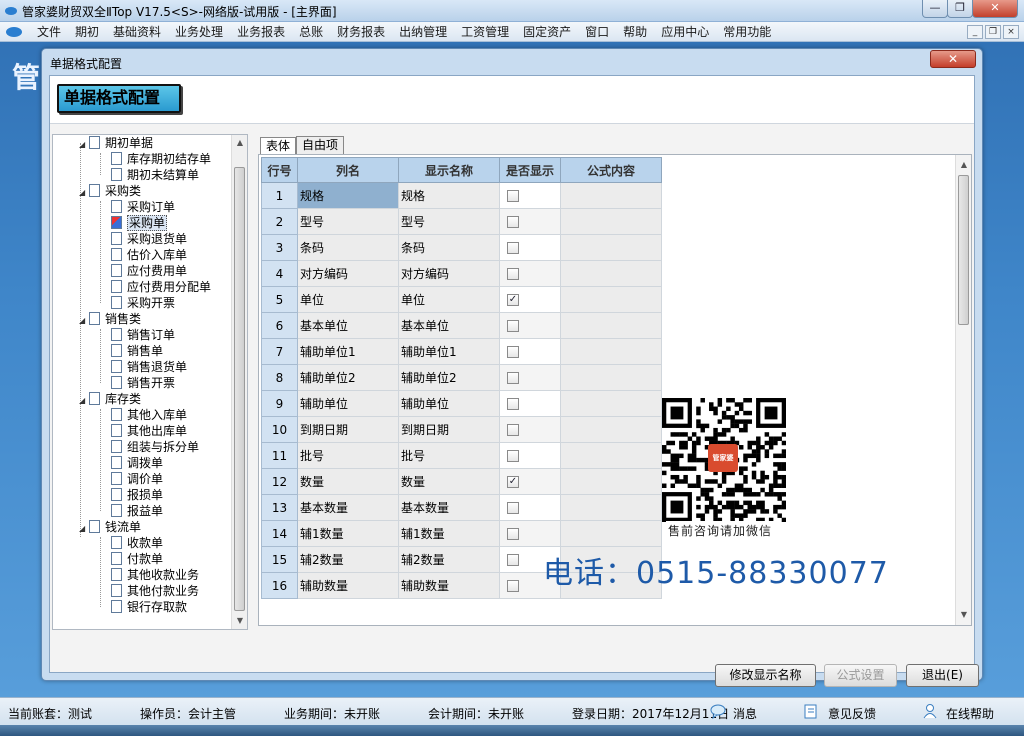 The height and width of the screenshot is (736, 1024). I want to click on table-row: 12 数量 数量 ✓, so click(461, 481).